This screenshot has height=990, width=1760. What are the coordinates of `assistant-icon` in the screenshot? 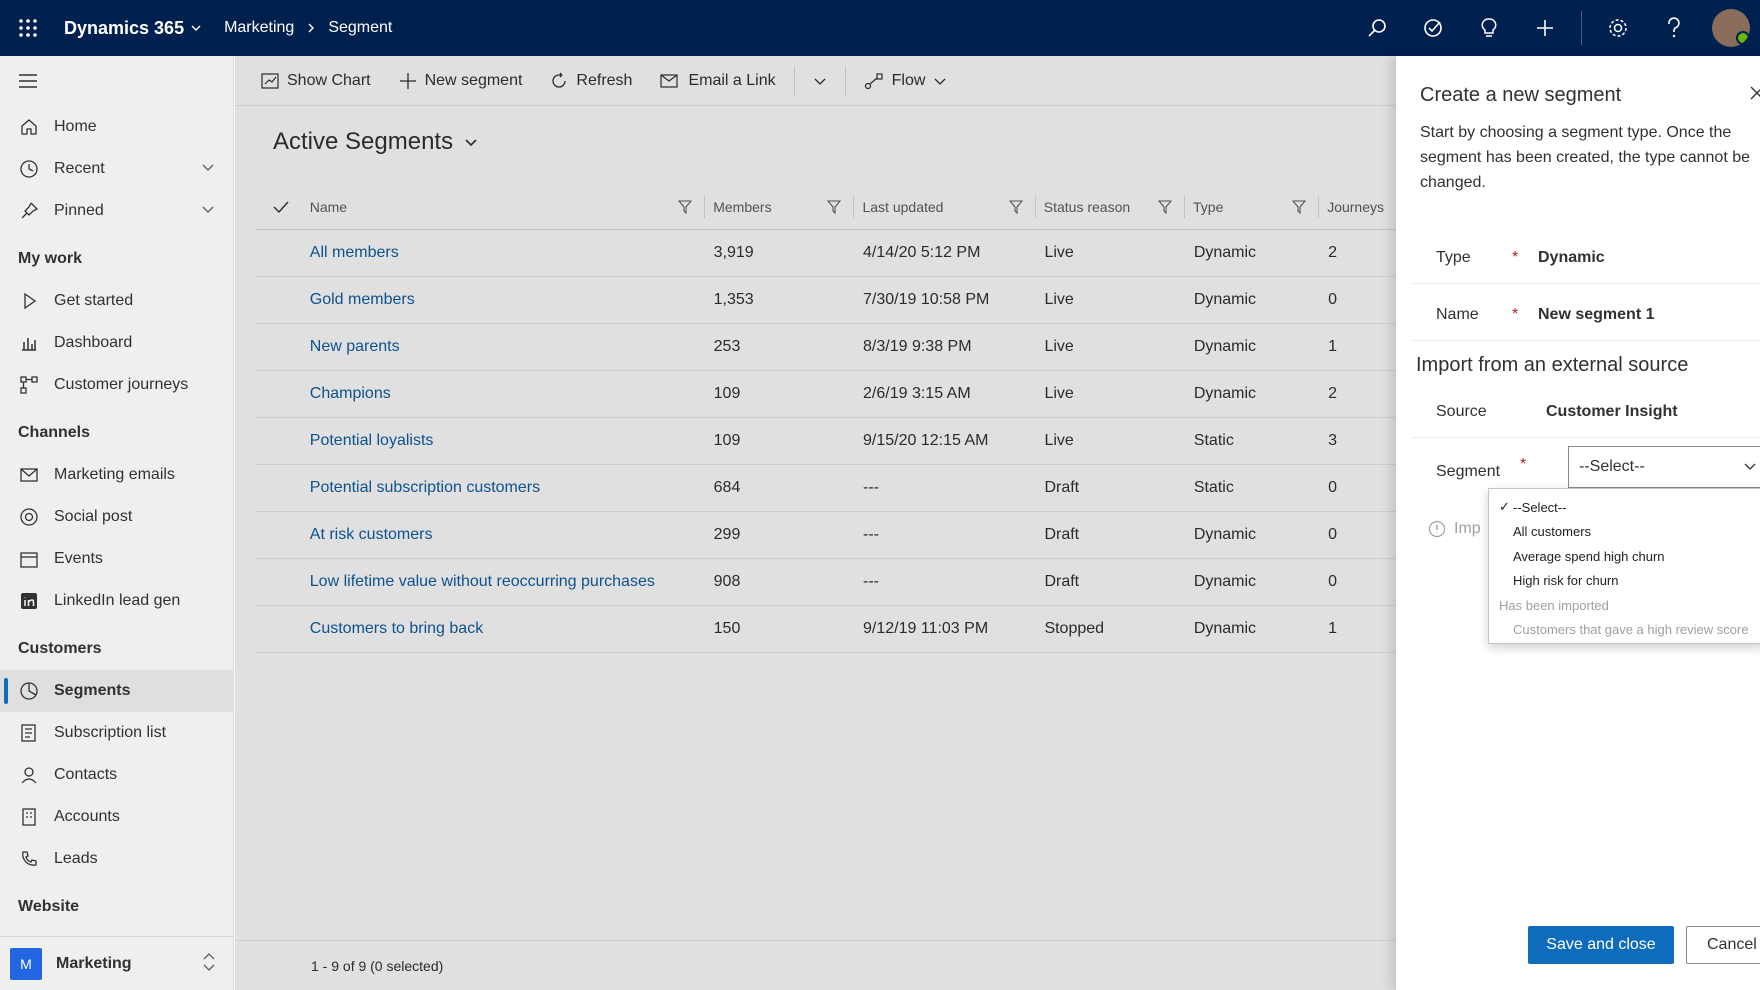 It's located at (1433, 28).